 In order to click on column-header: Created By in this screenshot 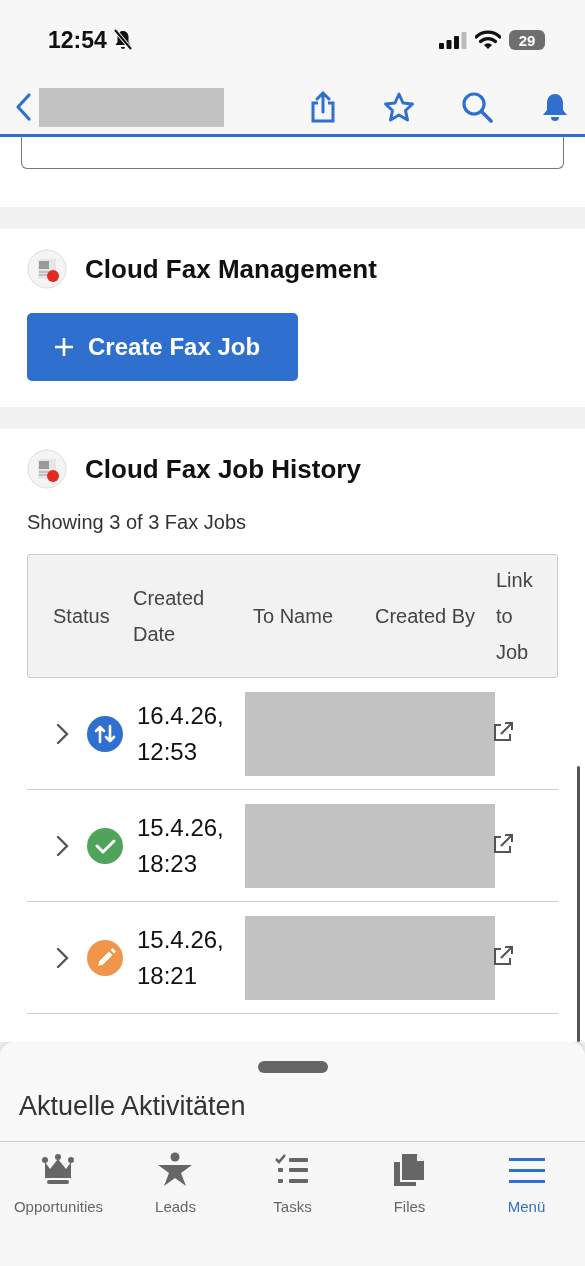, I will do `click(425, 616)`.